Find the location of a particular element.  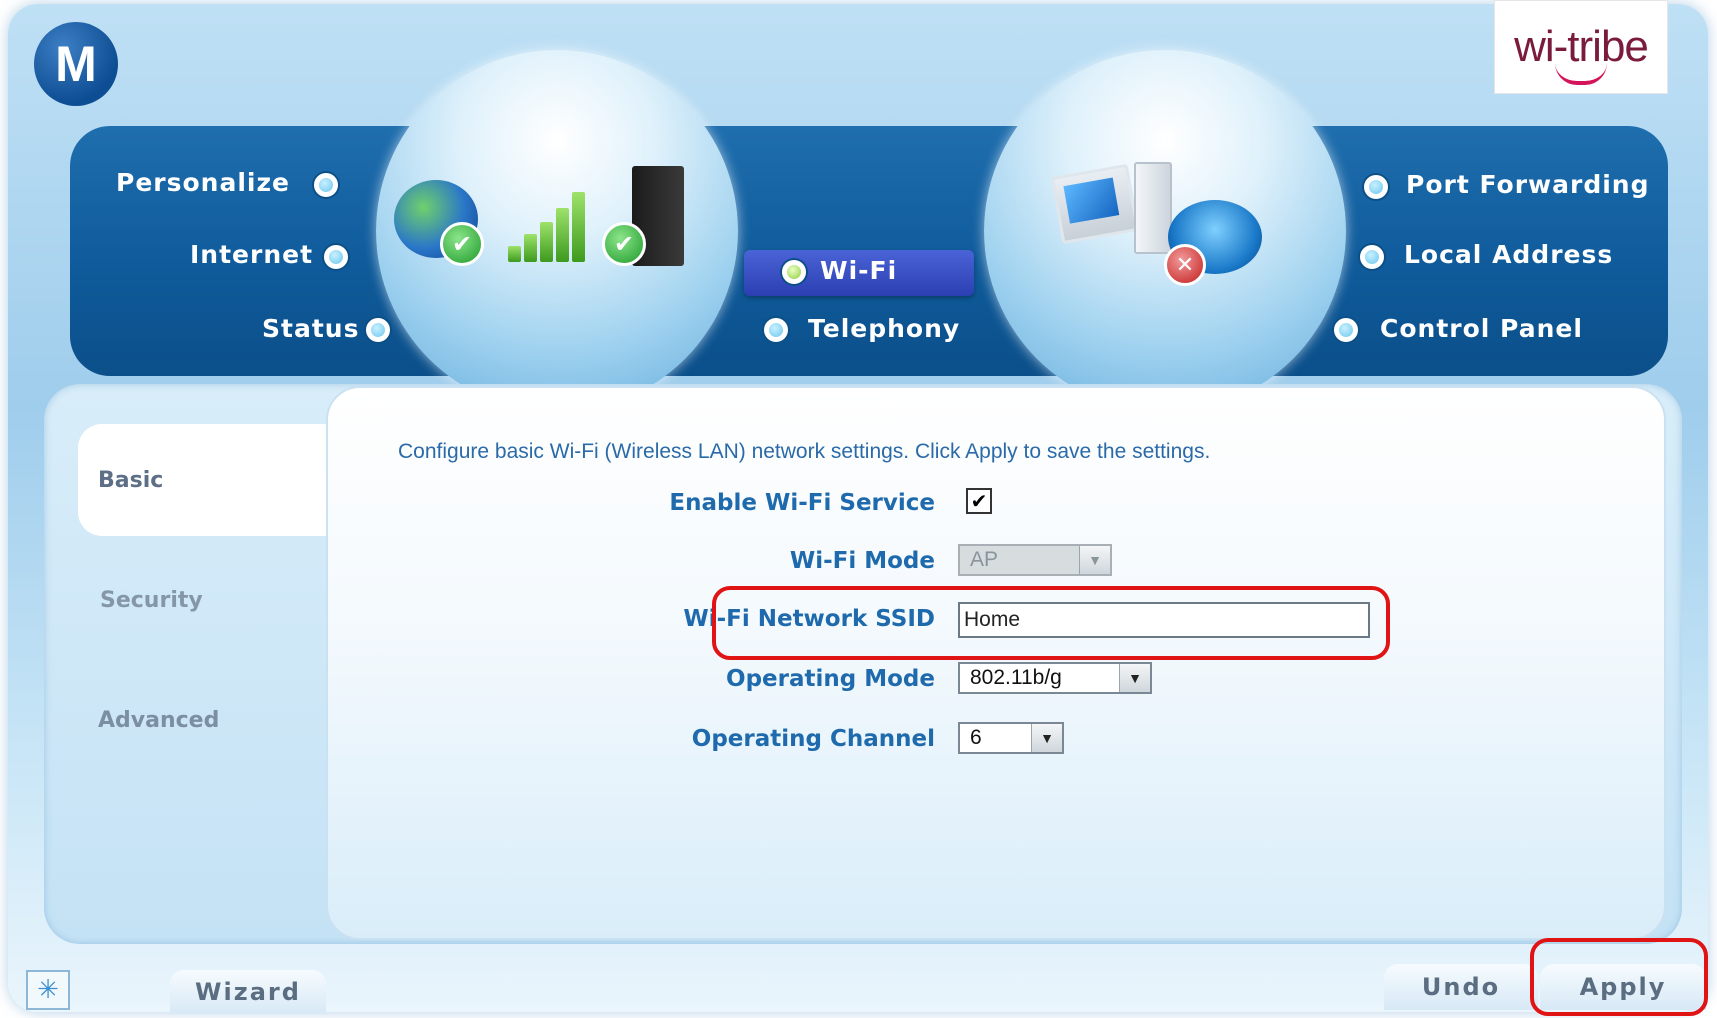

operating-channel-label: Operating Channel is located at coordinates (813, 739).